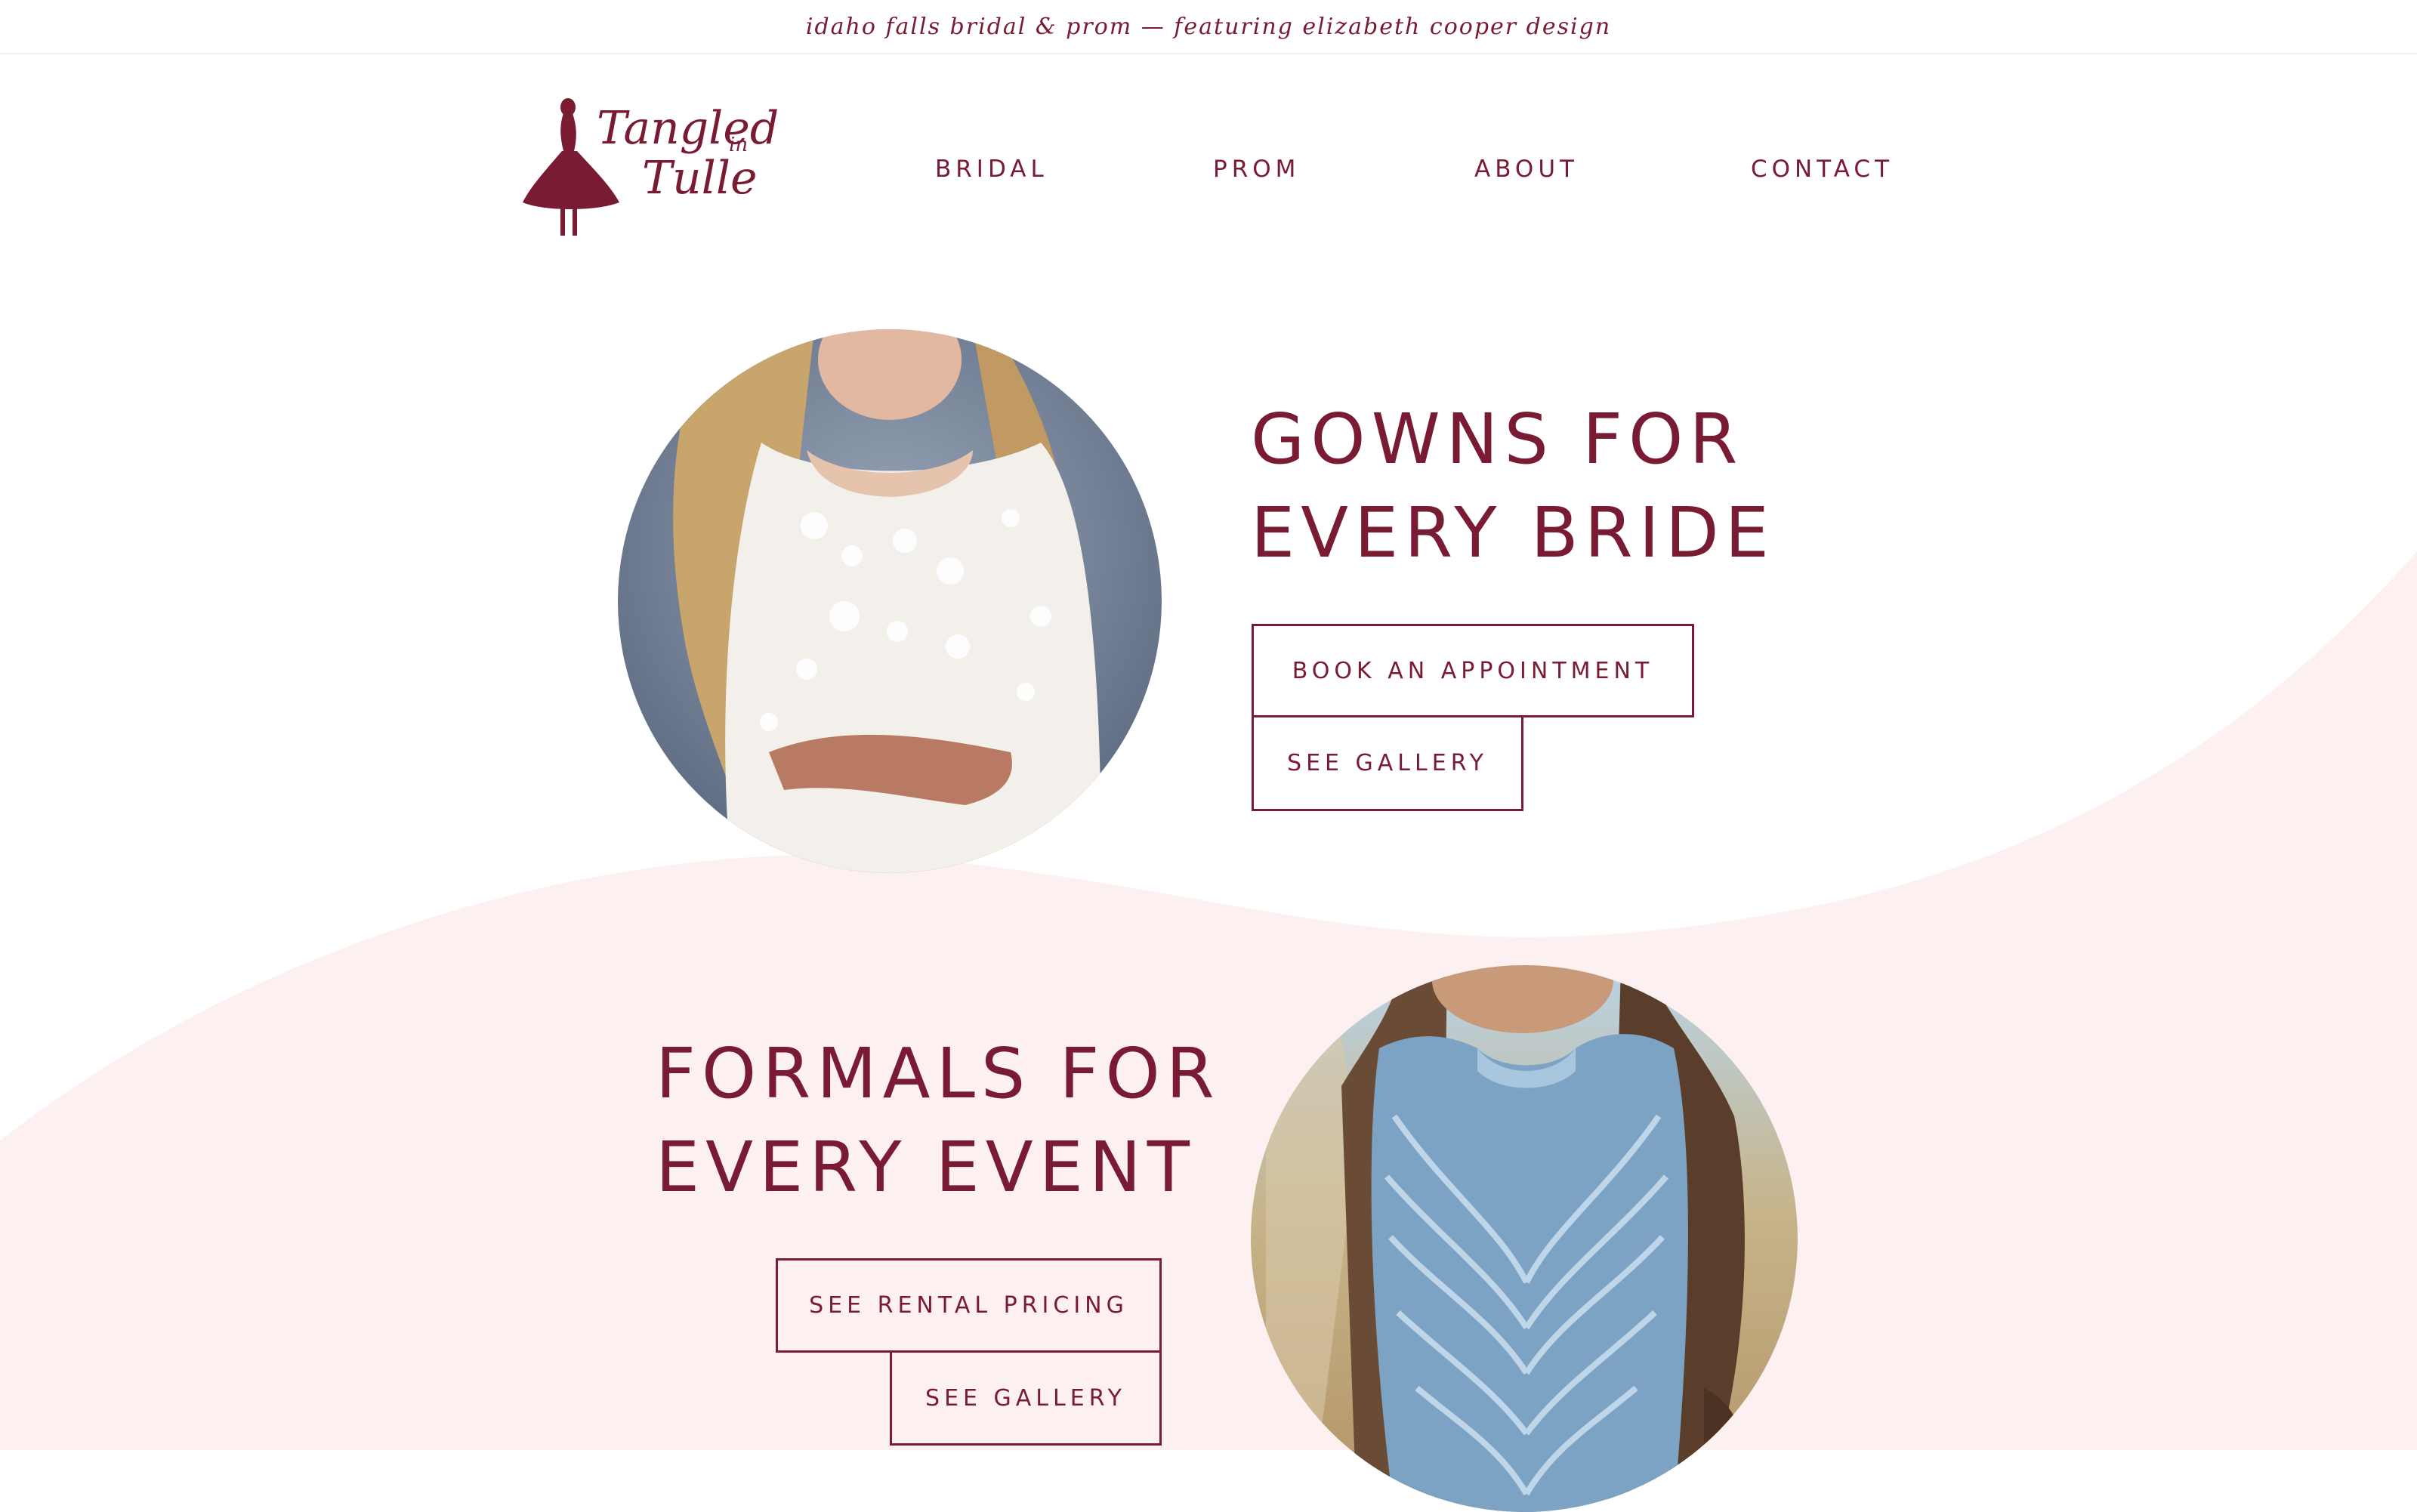 The width and height of the screenshot is (2417, 1512). I want to click on logo-link: Tangled in Tulle, so click(650, 166).